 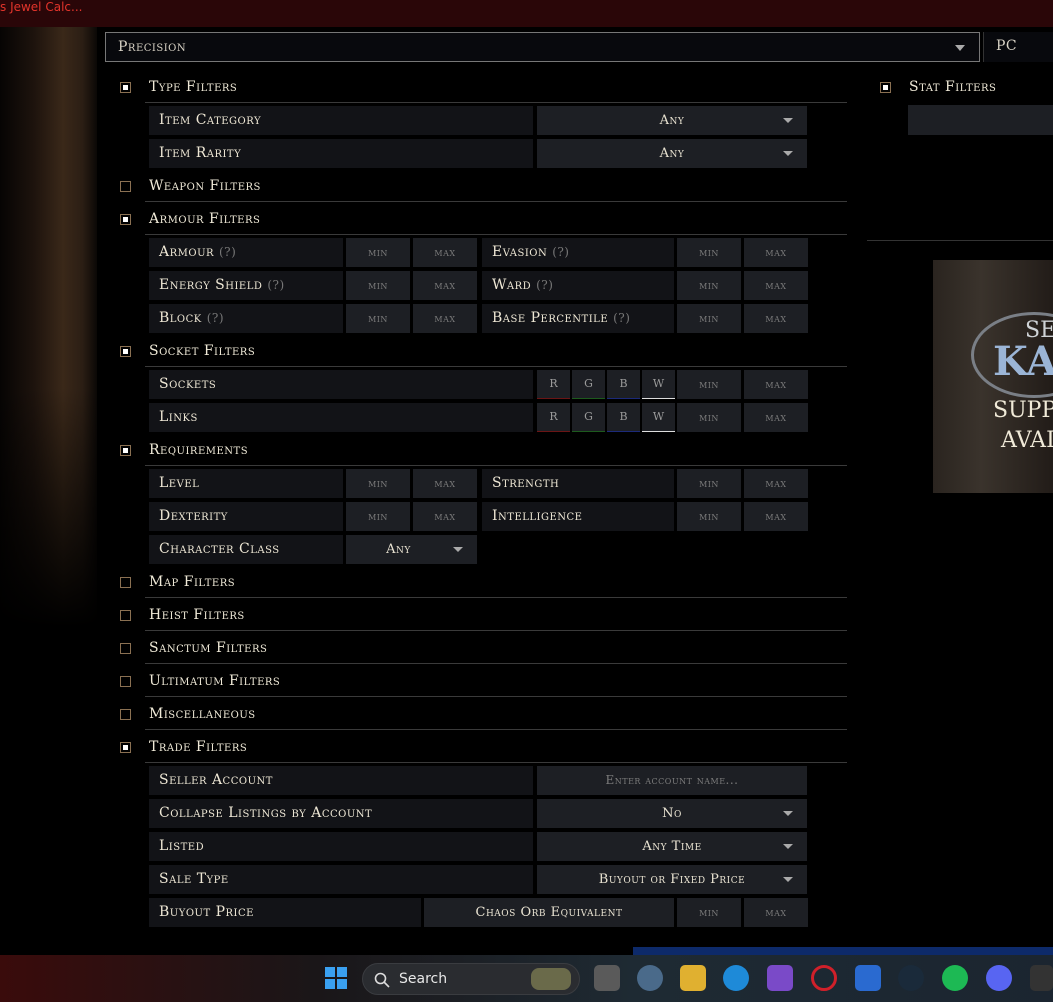 What do you see at coordinates (588, 384) in the screenshot?
I see `sockets-green-input: G` at bounding box center [588, 384].